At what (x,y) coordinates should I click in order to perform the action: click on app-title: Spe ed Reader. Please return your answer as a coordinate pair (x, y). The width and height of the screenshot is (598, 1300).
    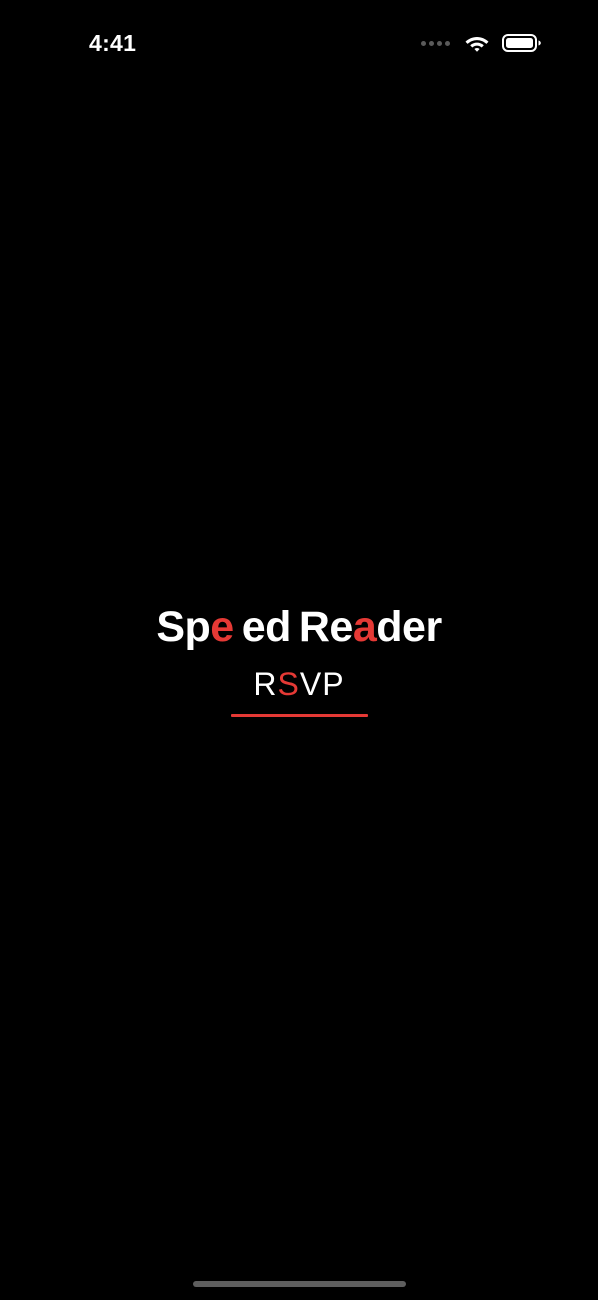
    Looking at the image, I should click on (299, 627).